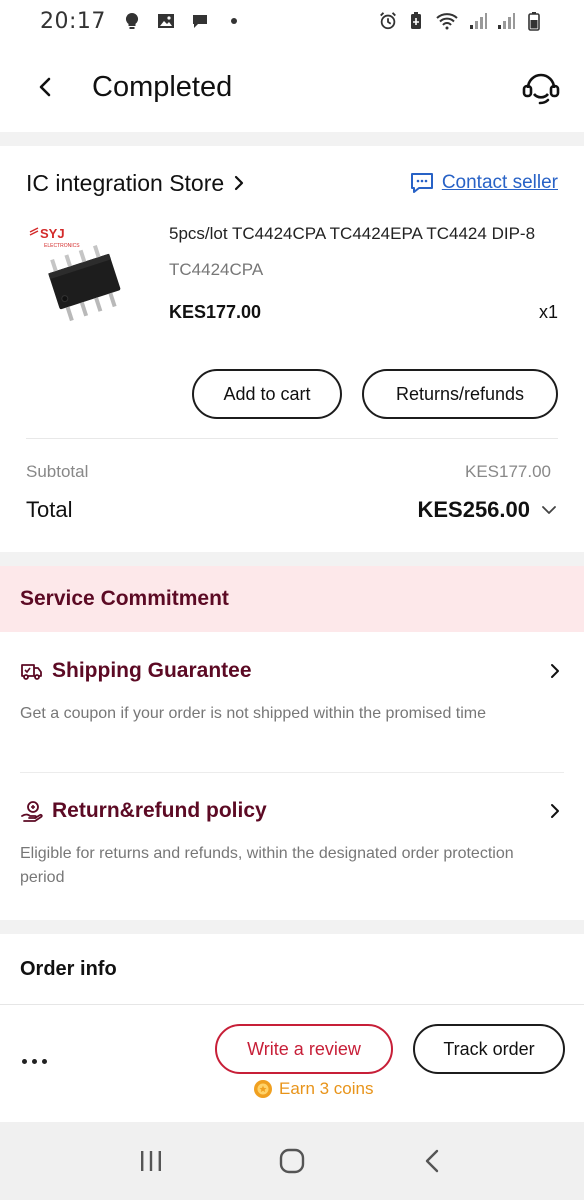 Image resolution: width=584 pixels, height=1200 pixels. I want to click on home-button, so click(292, 1161).